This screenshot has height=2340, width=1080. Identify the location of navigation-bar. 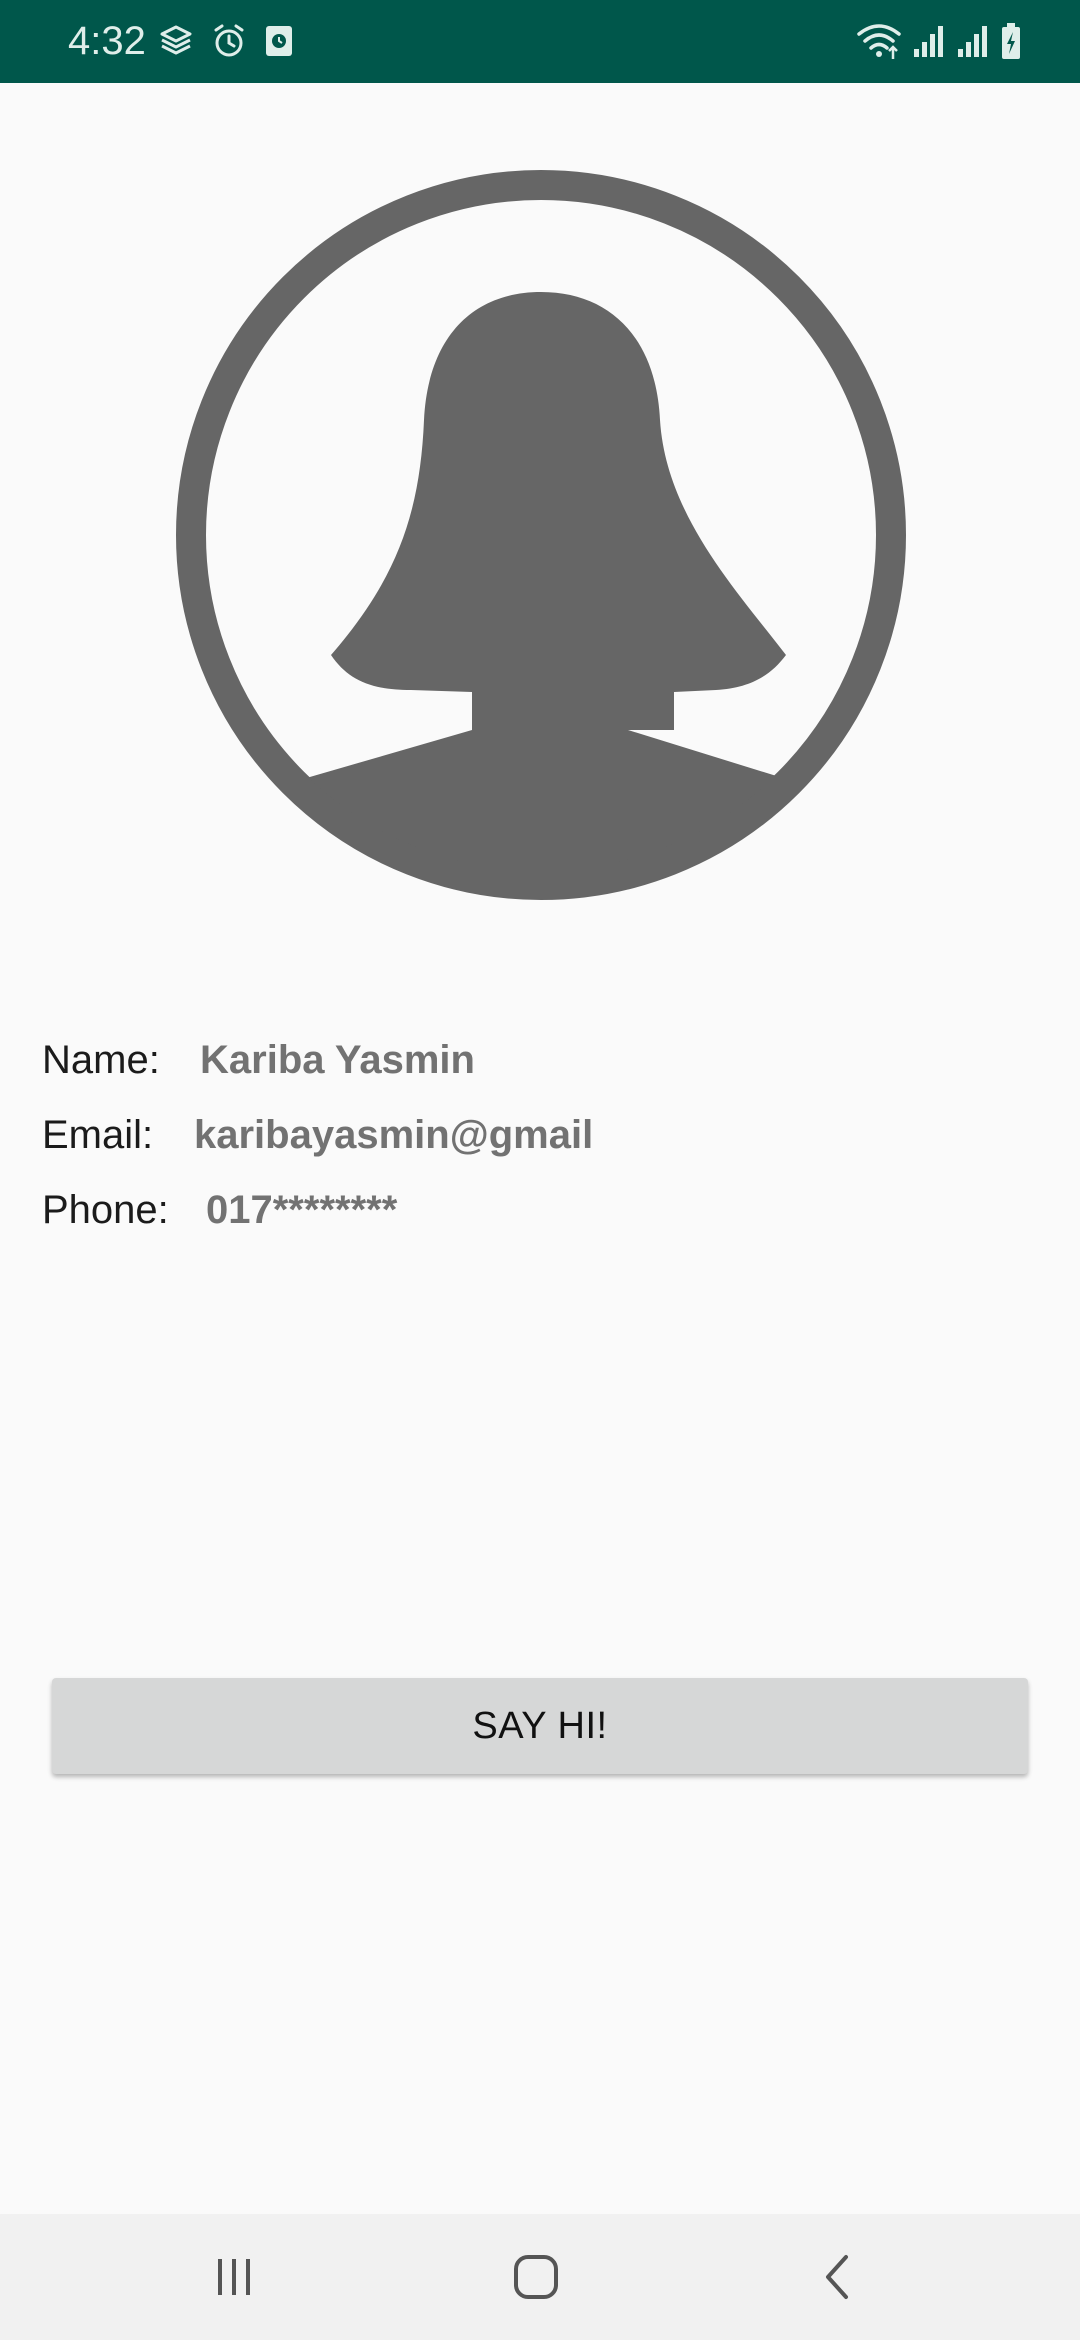
(540, 2277).